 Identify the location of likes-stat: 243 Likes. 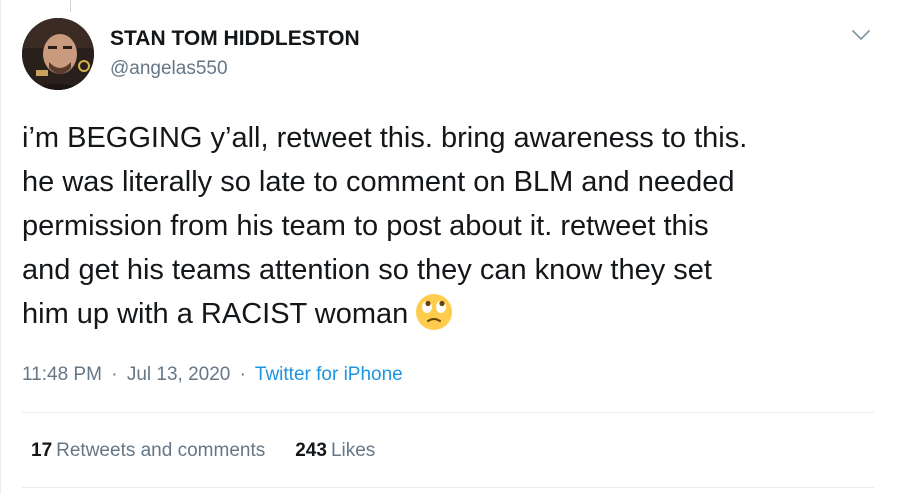
(335, 451).